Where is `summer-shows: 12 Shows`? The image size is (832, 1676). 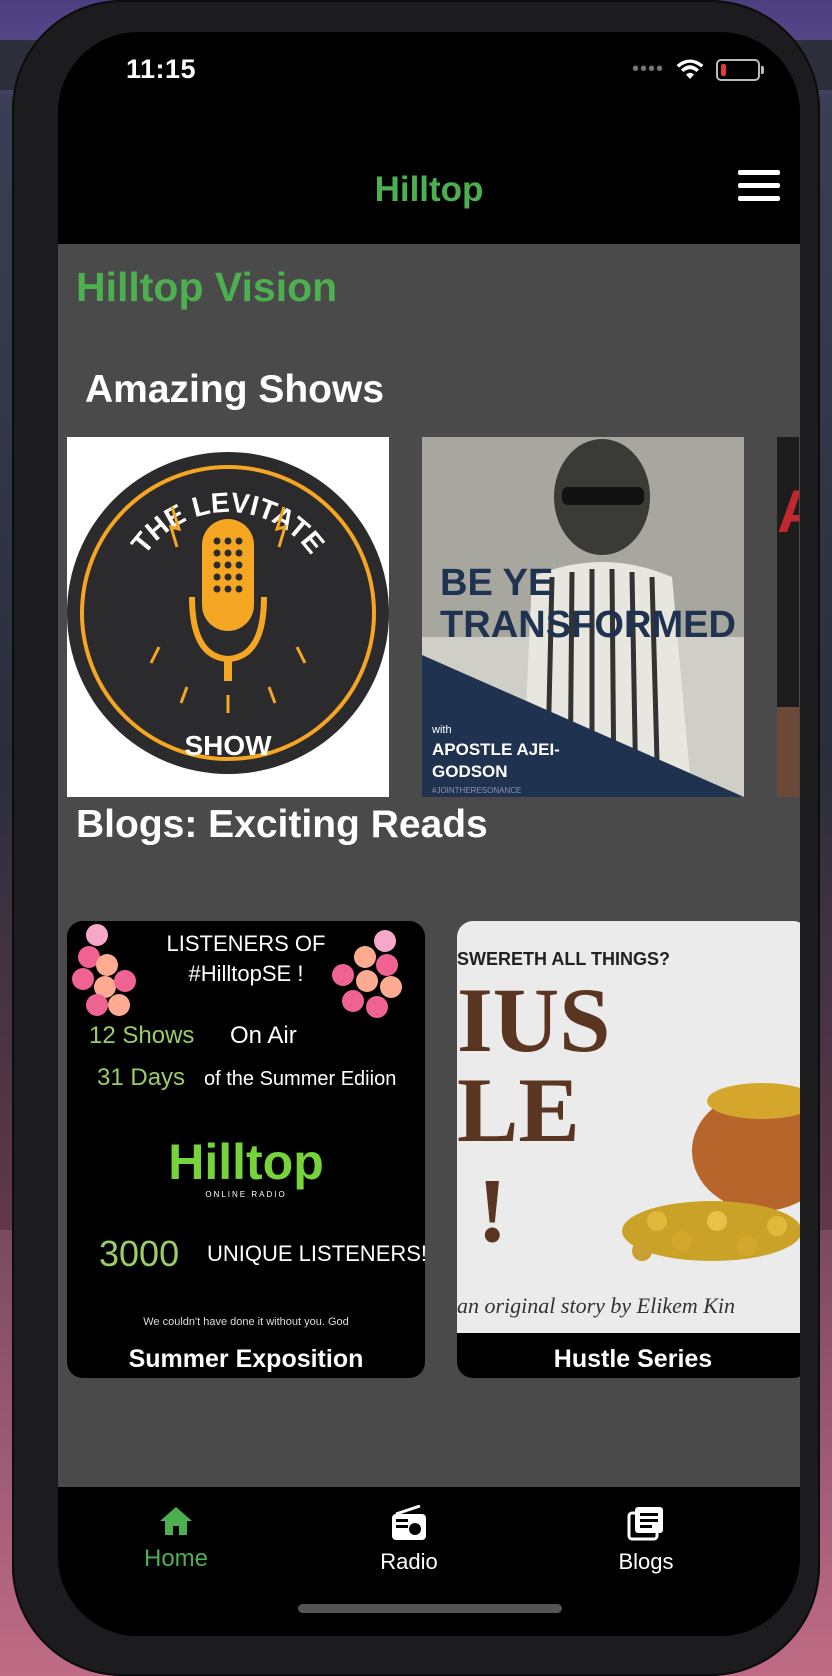
summer-shows: 12 Shows is located at coordinates (141, 1035).